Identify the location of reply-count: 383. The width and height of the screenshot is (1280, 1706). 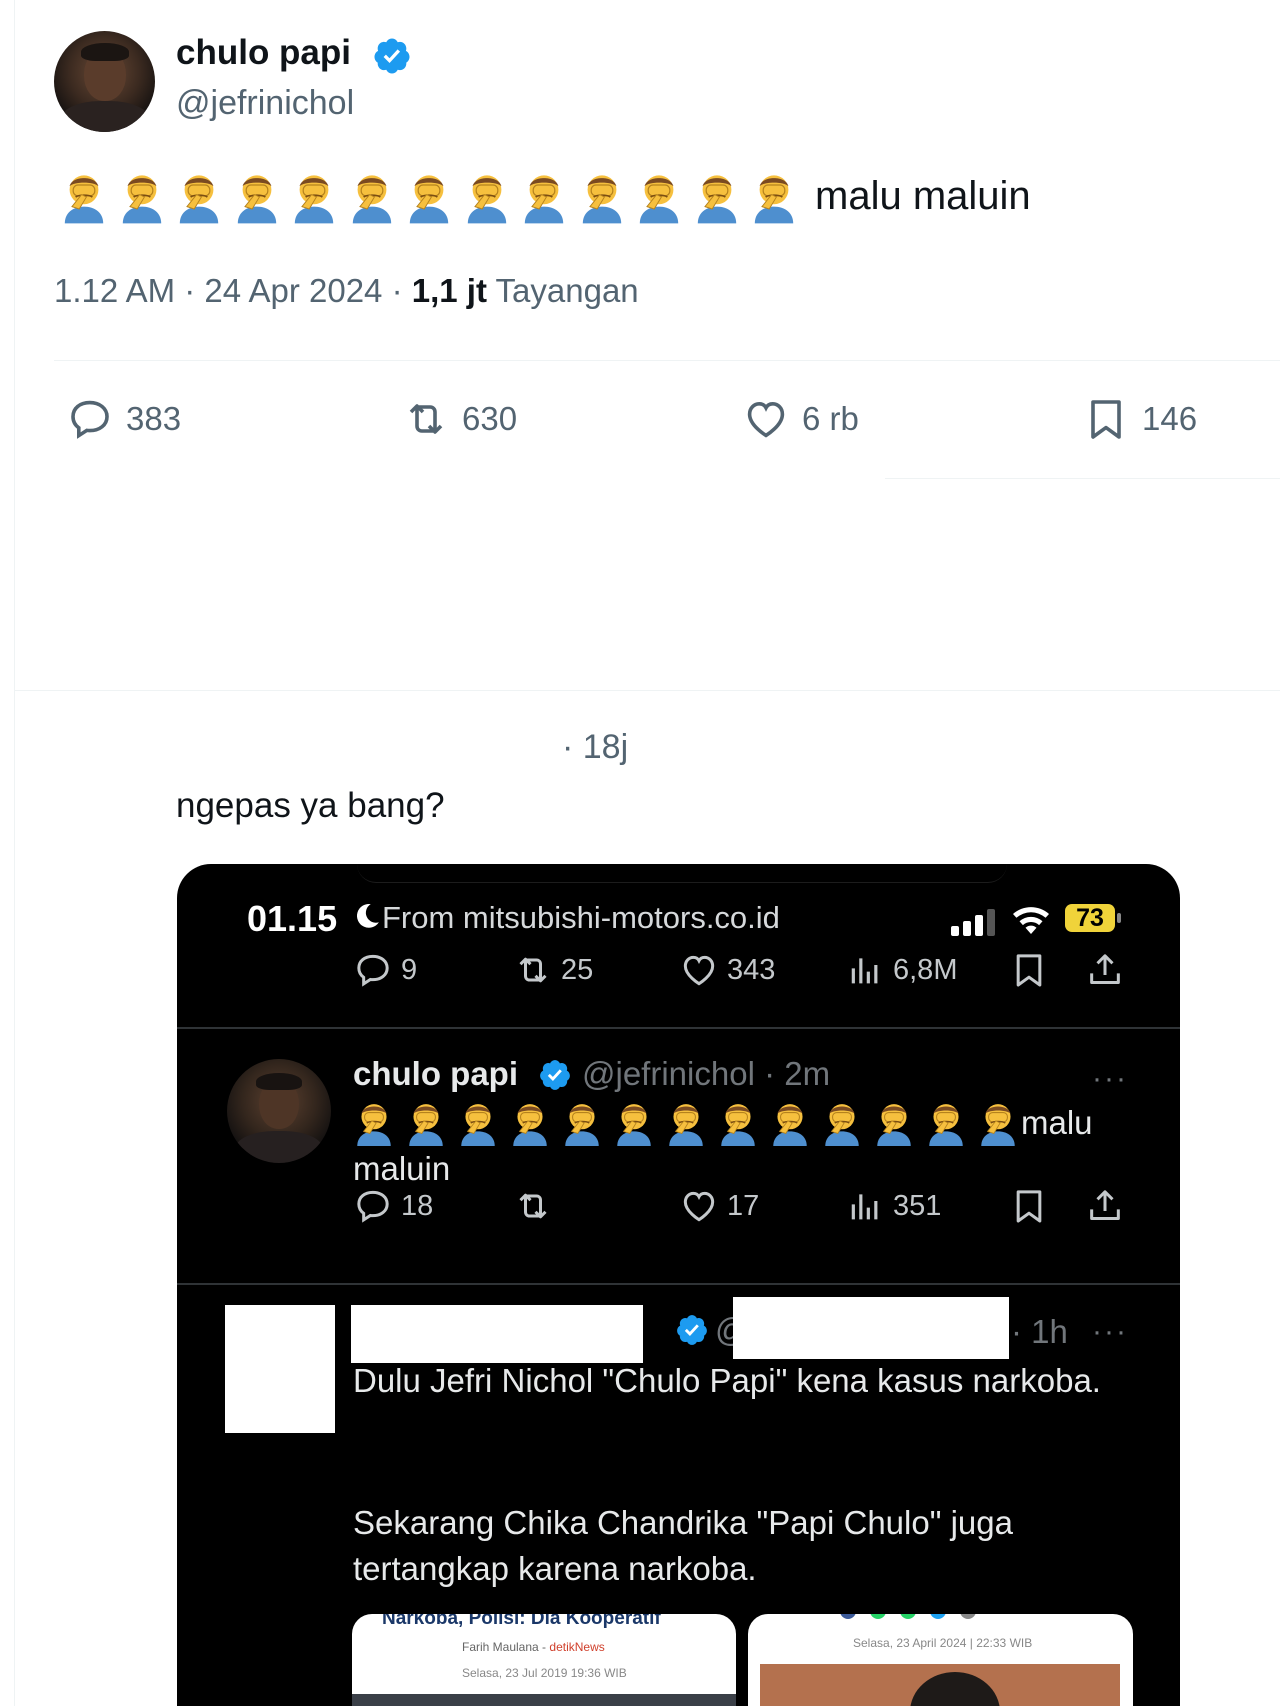
(154, 418).